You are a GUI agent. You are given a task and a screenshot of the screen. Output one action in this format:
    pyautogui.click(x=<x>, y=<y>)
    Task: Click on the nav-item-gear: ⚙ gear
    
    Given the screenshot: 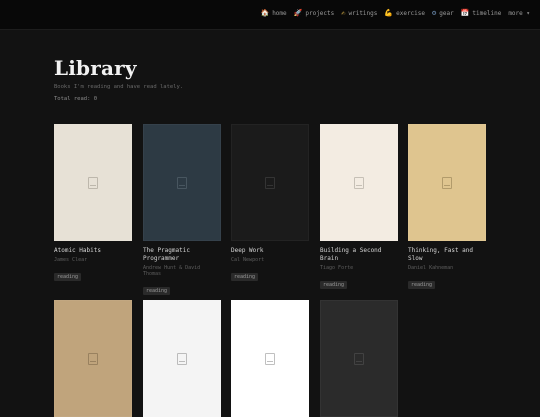 What is the action you would take?
    pyautogui.click(x=443, y=13)
    